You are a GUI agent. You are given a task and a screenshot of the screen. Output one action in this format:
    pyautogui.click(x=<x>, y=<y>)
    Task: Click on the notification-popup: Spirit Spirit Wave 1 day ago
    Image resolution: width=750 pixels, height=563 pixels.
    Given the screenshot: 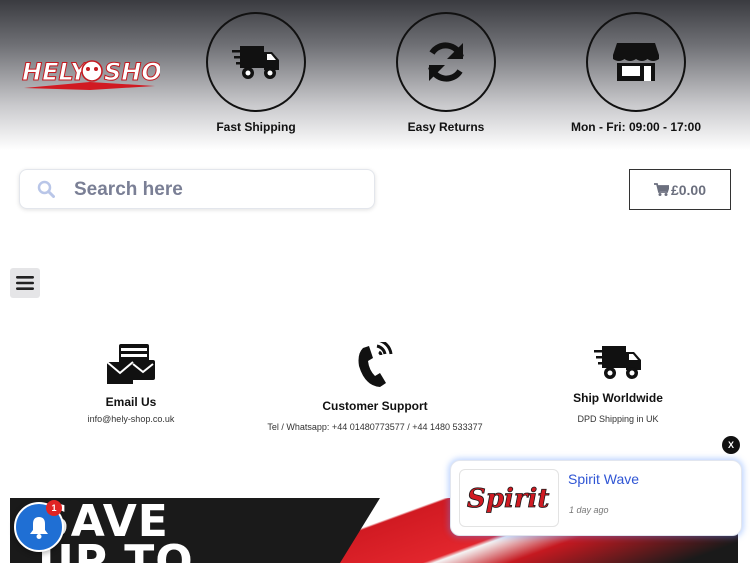 What is the action you would take?
    pyautogui.click(x=596, y=498)
    